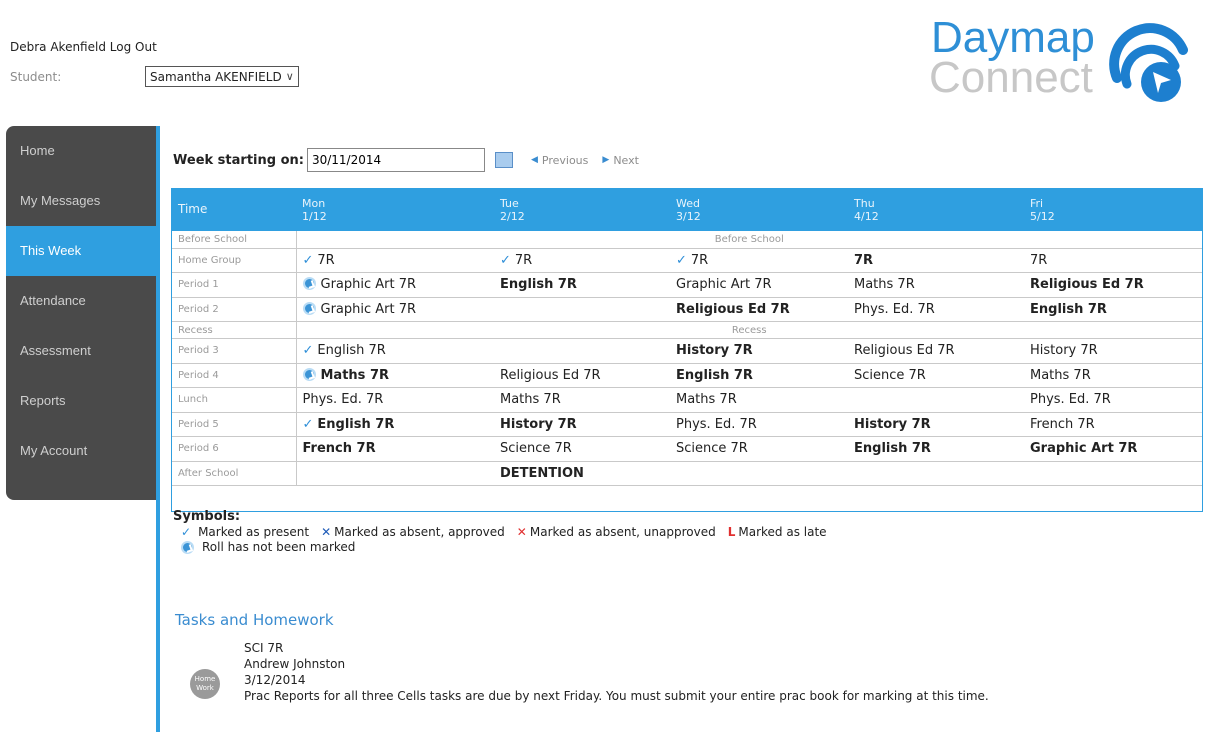 Image resolution: width=1206 pixels, height=732 pixels. I want to click on cell-tue: DETENTION, so click(582, 473).